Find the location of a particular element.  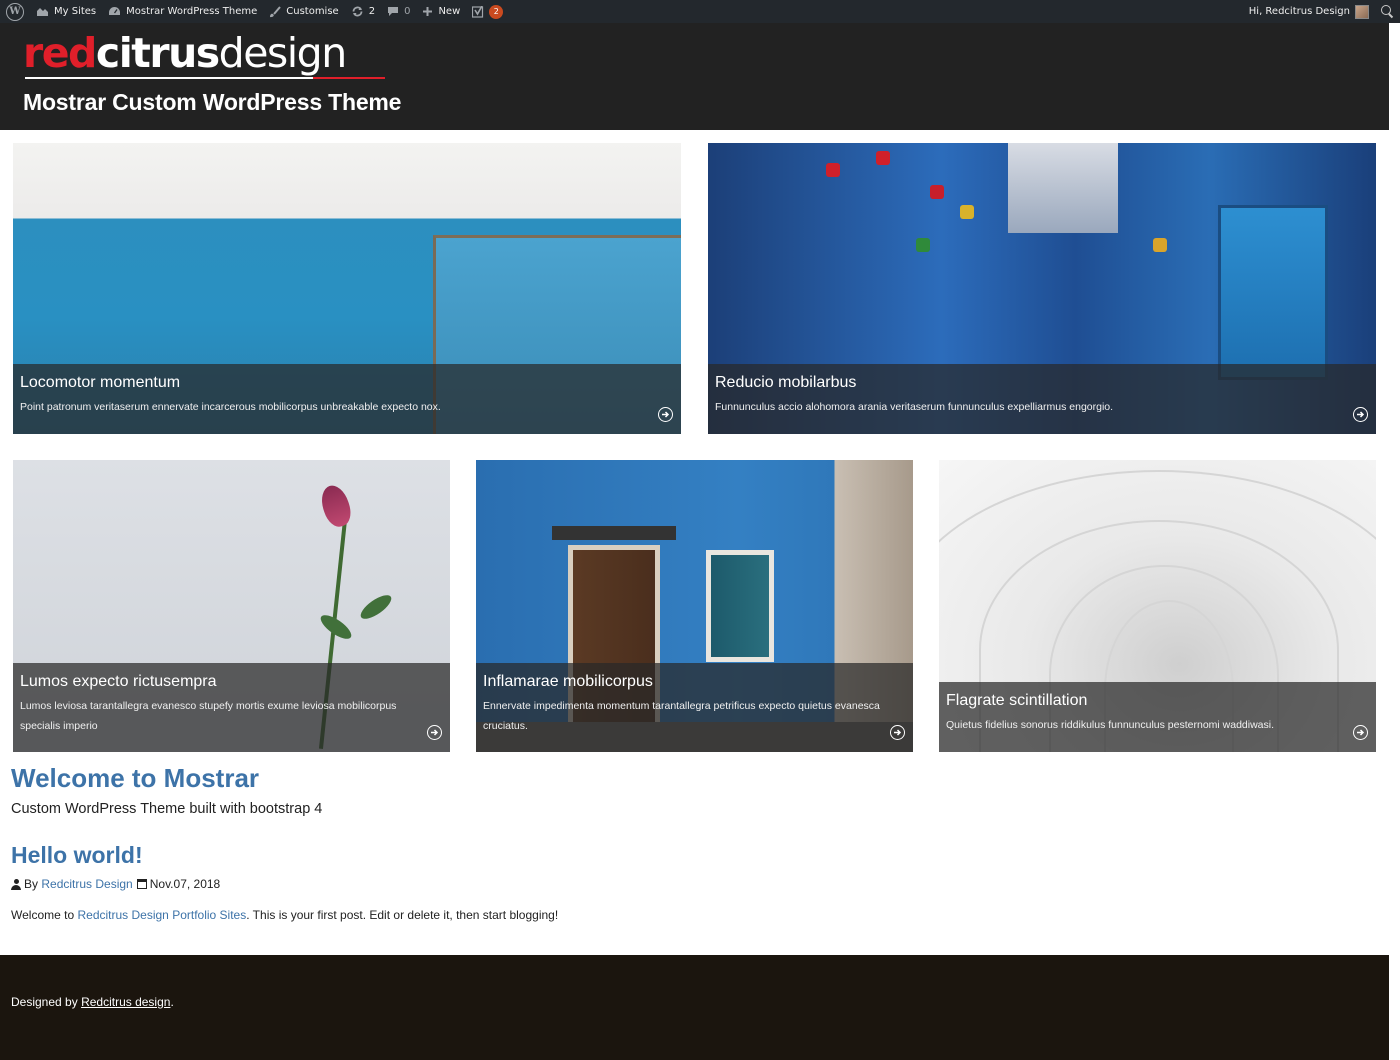

card-image-leaf is located at coordinates (376, 607).